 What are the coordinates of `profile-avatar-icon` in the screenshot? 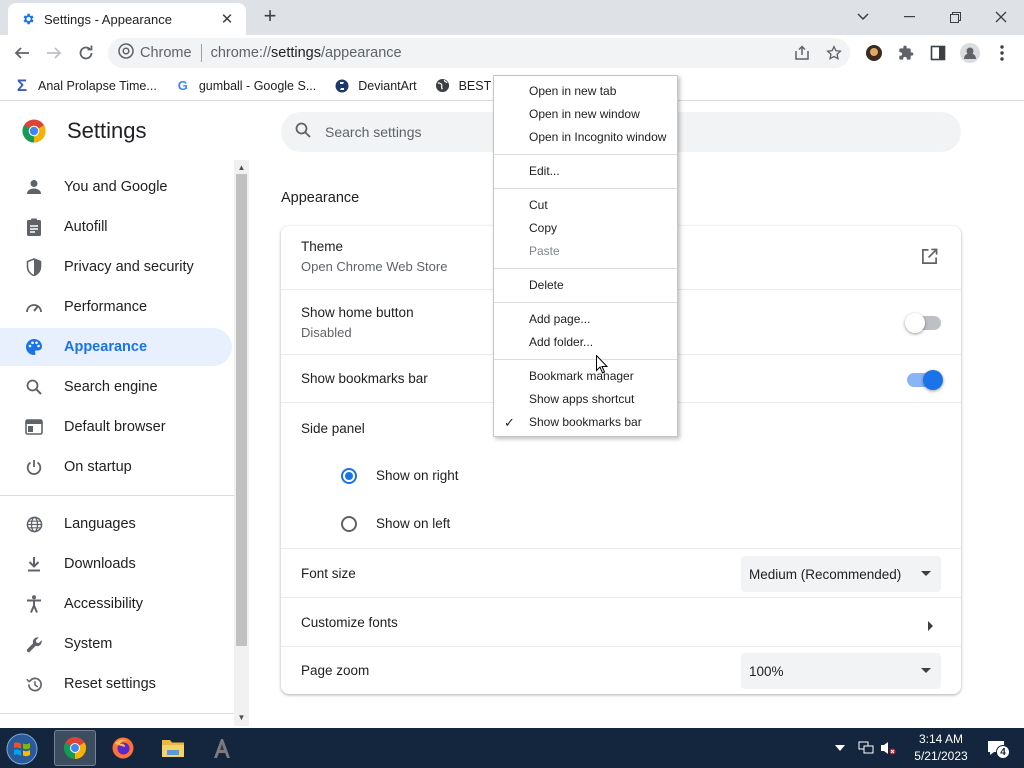 It's located at (970, 53).